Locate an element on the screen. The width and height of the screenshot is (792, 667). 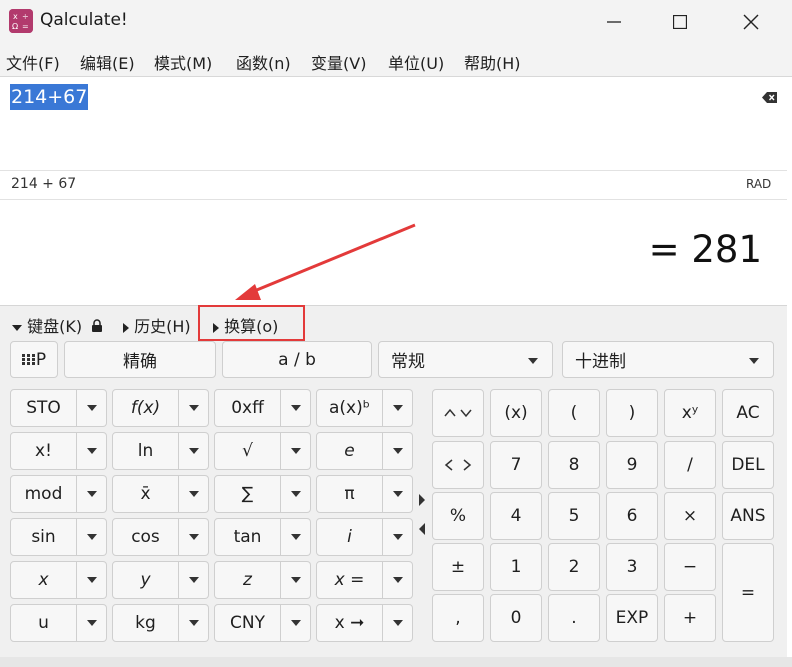
expression-input is located at coordinates (393, 123).